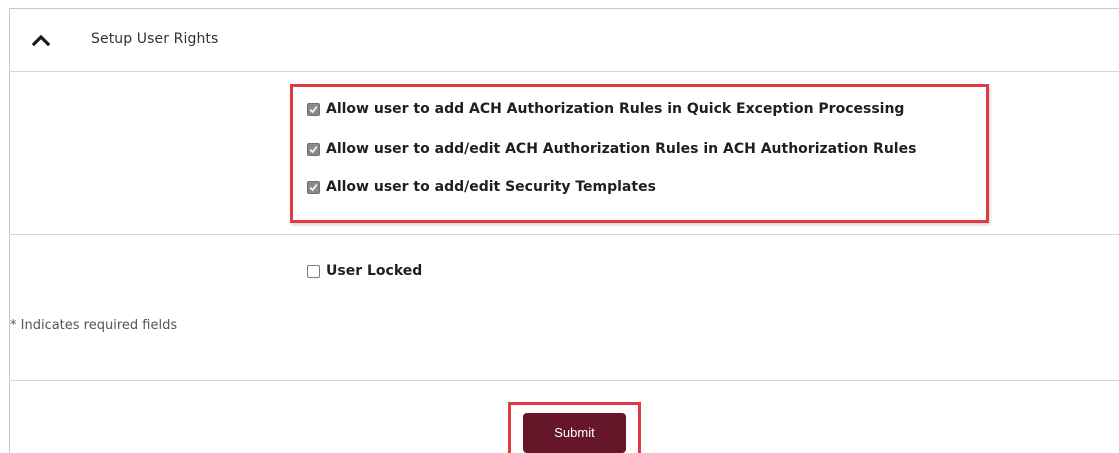  Describe the element at coordinates (313, 271) in the screenshot. I see `checkbox-unchecked-icon` at that location.